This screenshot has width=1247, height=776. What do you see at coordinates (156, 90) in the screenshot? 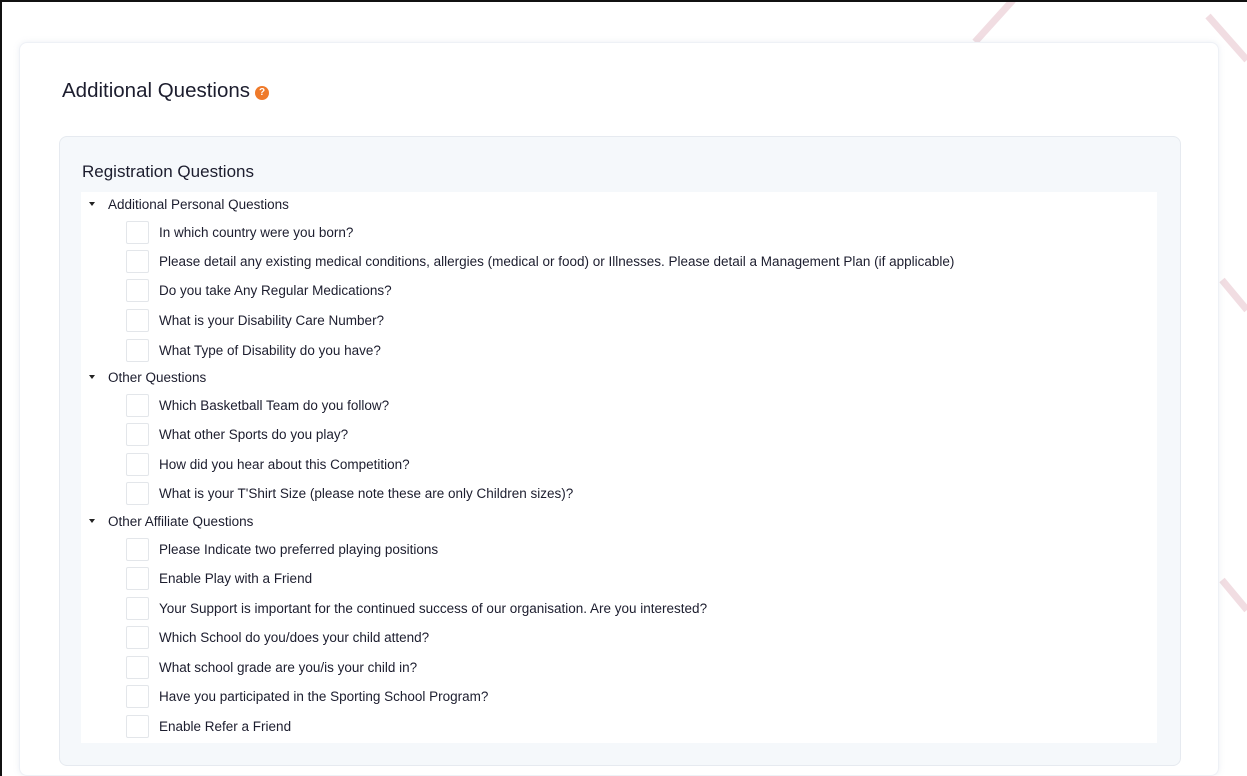
I see `section-title-text: Additional Questions` at bounding box center [156, 90].